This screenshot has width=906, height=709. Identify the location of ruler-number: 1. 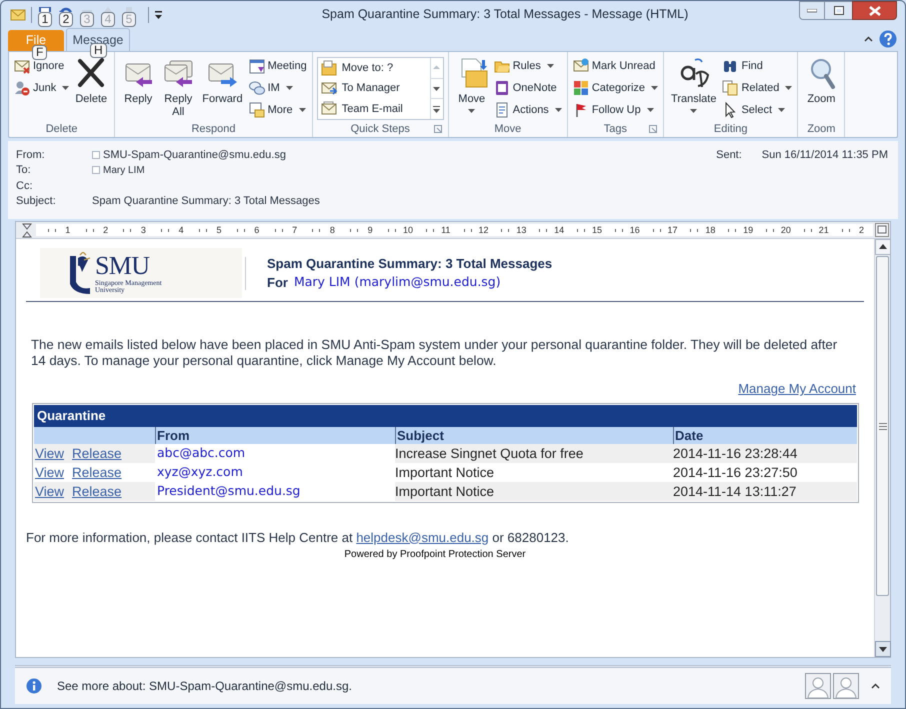
(68, 230).